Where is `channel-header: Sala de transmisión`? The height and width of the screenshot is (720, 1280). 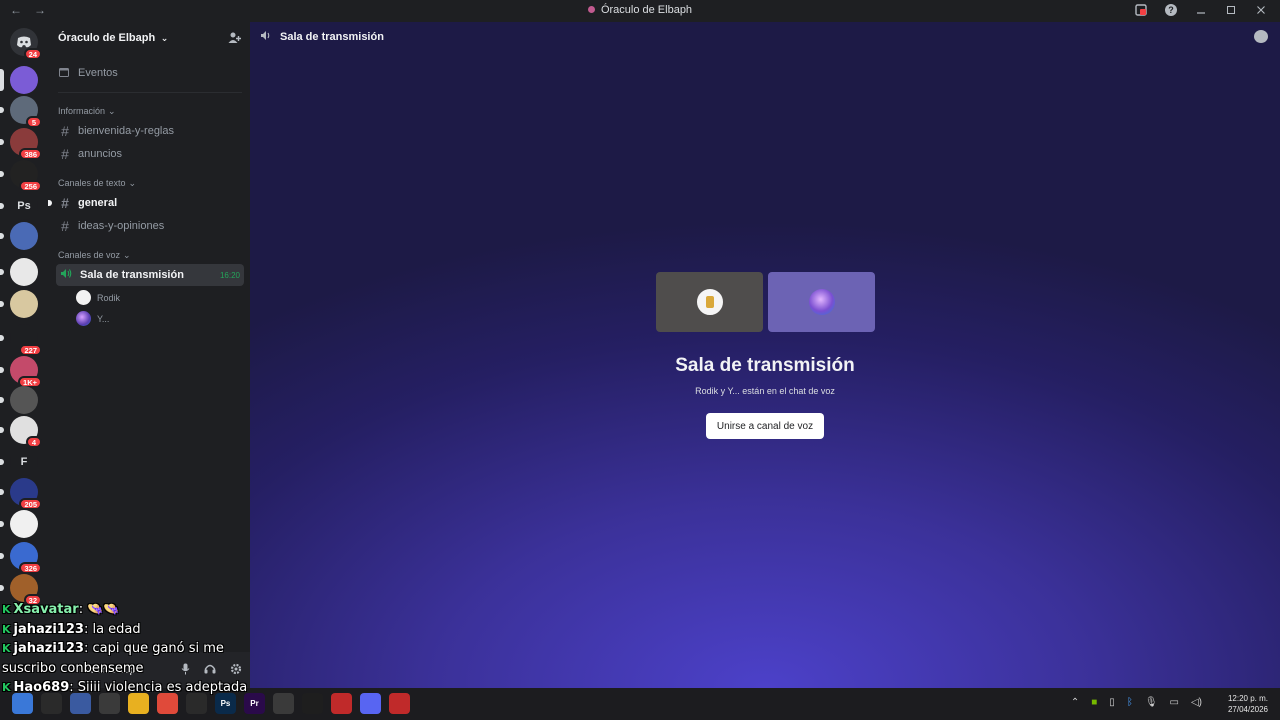 channel-header: Sala de transmisión is located at coordinates (765, 37).